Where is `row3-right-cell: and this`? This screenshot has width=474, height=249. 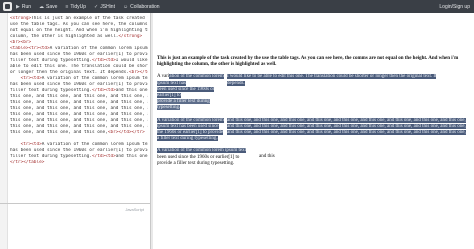 row3-right-cell: and this is located at coordinates (267, 157).